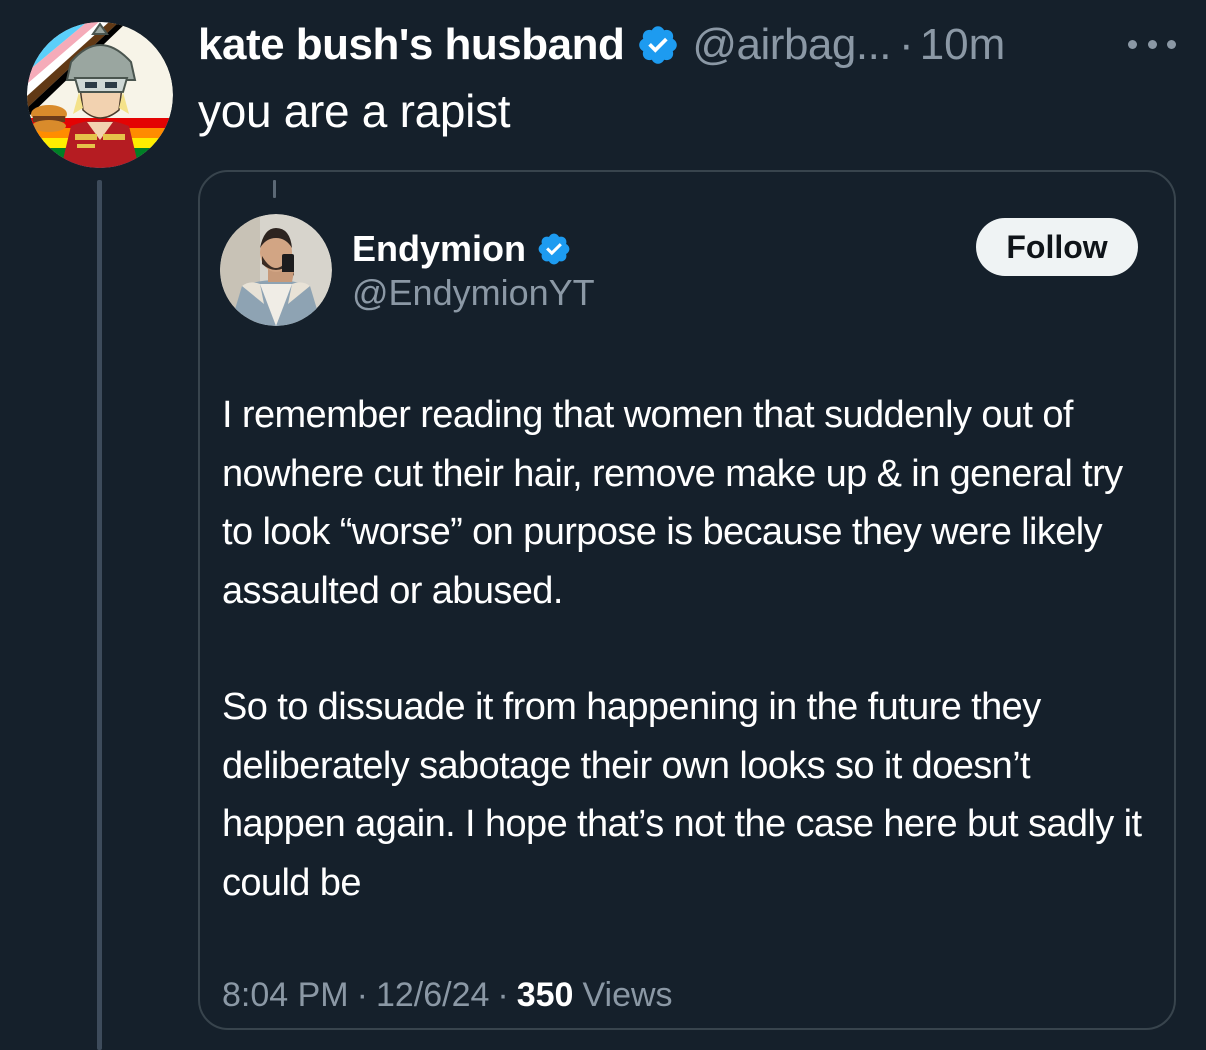 This screenshot has height=1050, width=1206. What do you see at coordinates (439, 249) in the screenshot?
I see `quoted-author-name: Endymion` at bounding box center [439, 249].